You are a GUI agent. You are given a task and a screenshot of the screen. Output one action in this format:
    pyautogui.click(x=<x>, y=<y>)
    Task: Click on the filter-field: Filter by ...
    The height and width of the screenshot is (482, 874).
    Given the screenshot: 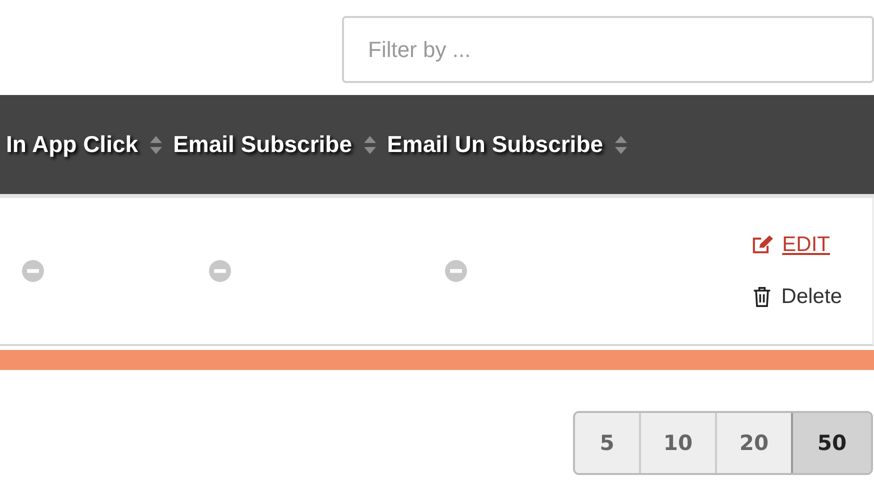 What is the action you would take?
    pyautogui.click(x=608, y=49)
    